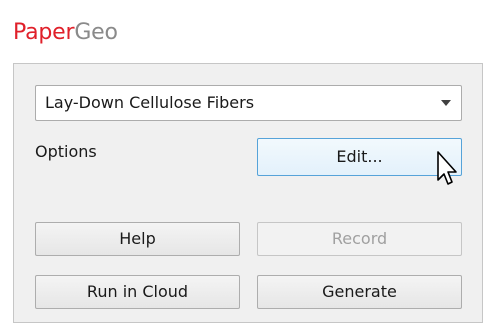 The height and width of the screenshot is (336, 491). What do you see at coordinates (359, 239) in the screenshot?
I see `record-button: Record` at bounding box center [359, 239].